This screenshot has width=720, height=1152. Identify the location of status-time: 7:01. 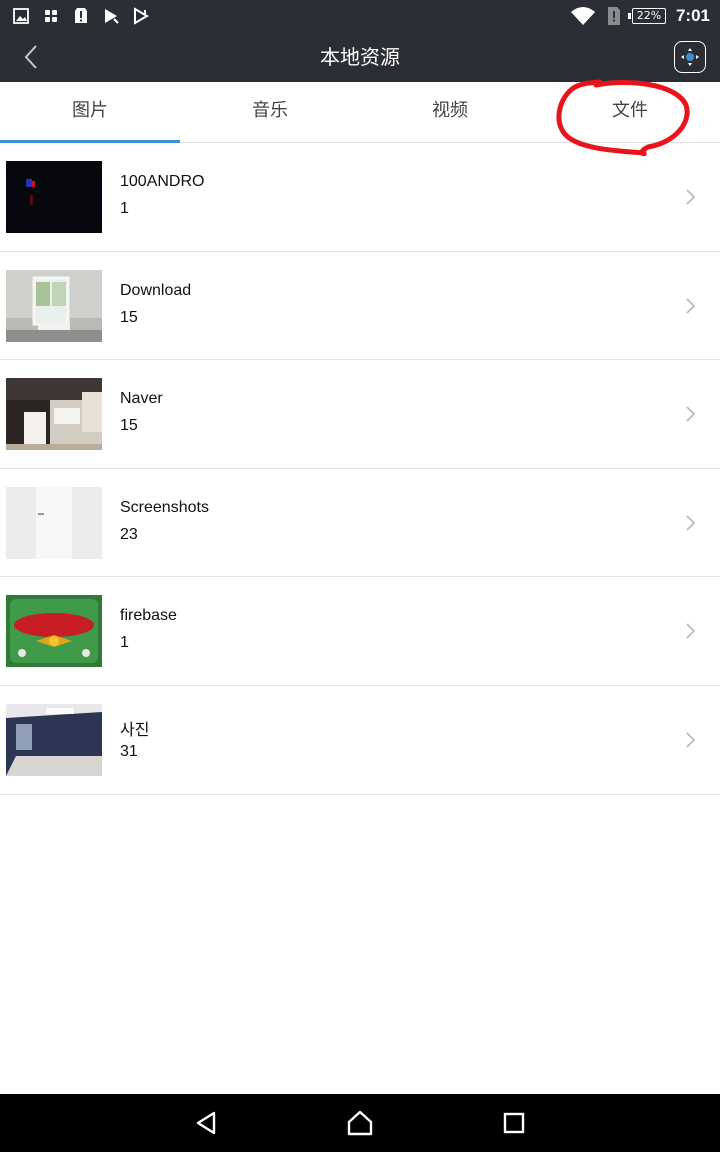
(692, 15).